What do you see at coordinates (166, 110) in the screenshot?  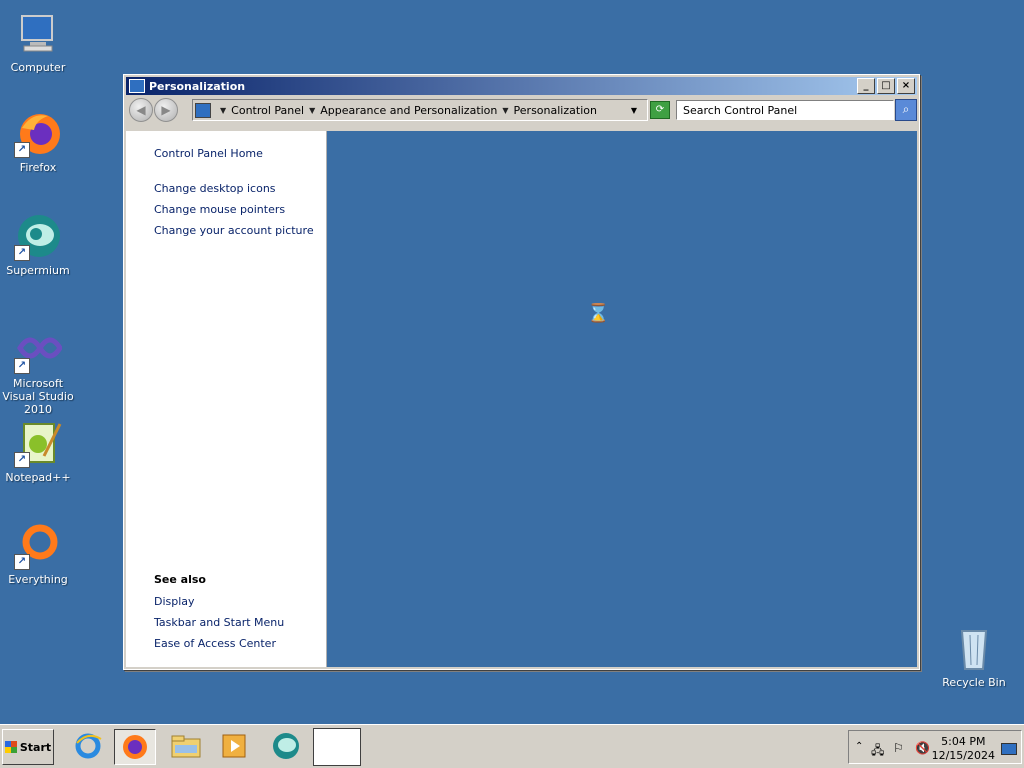 I see `forward-button: ▶` at bounding box center [166, 110].